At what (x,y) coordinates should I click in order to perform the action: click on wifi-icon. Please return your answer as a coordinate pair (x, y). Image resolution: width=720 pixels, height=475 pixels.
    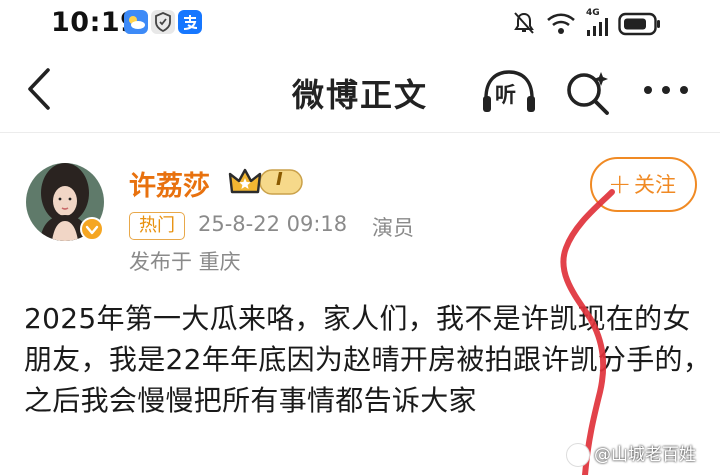
    Looking at the image, I should click on (561, 23).